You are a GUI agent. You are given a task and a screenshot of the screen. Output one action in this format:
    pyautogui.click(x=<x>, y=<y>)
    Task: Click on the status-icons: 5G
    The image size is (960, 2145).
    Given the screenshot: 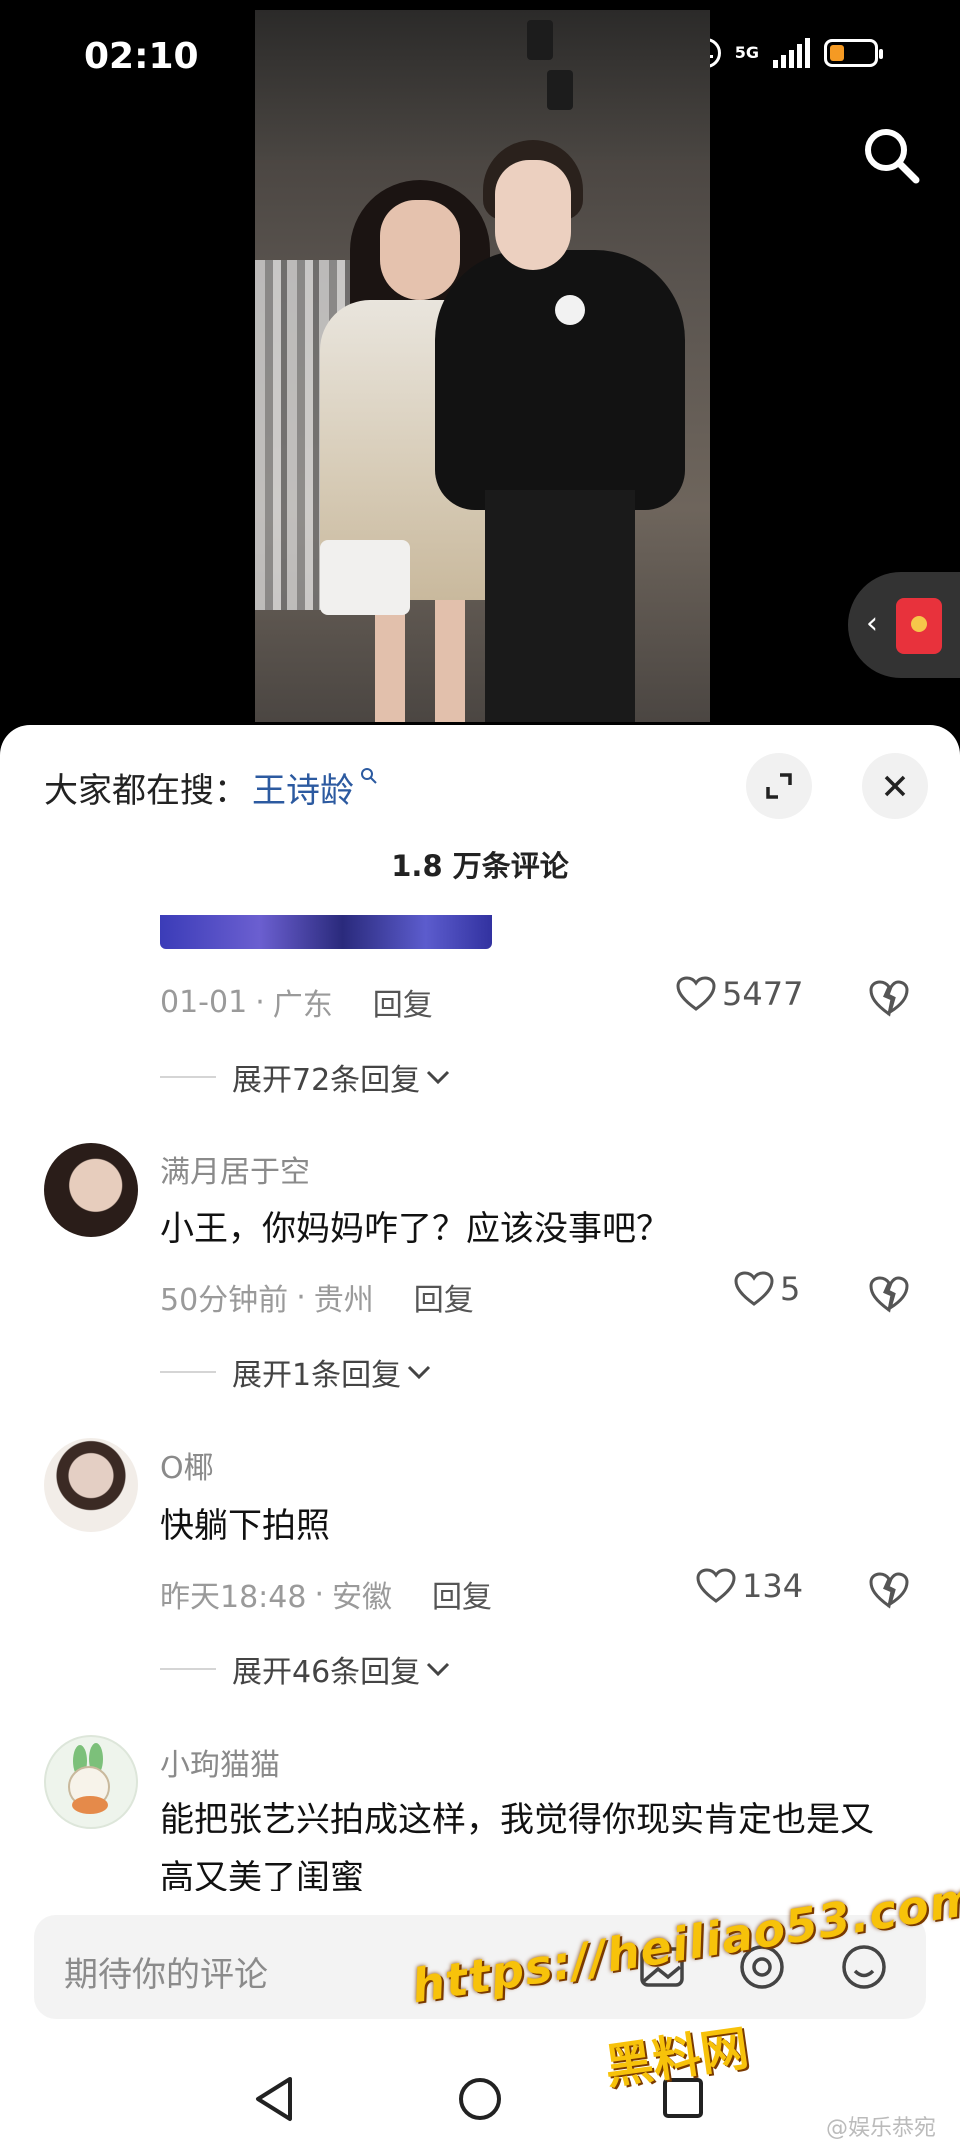 What is the action you would take?
    pyautogui.click(x=786, y=53)
    